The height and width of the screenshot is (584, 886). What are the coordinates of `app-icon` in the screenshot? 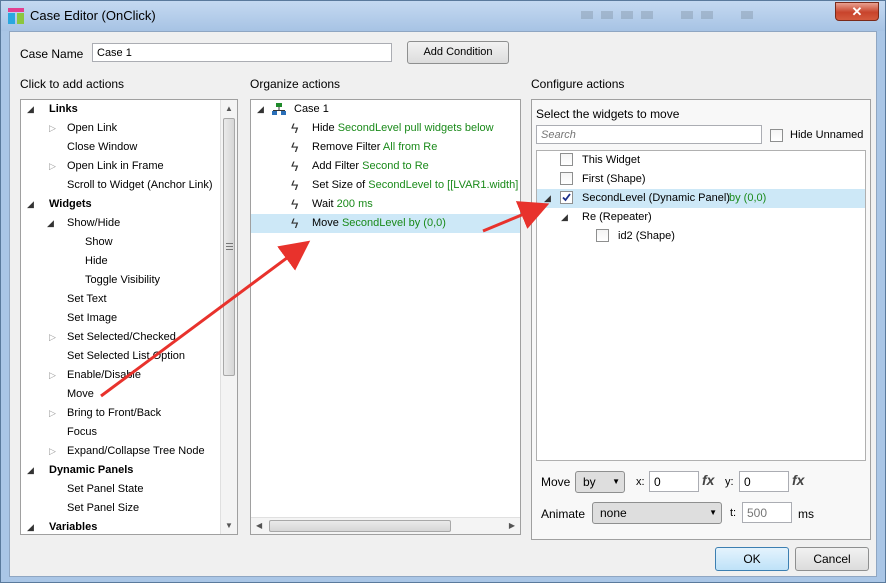 It's located at (16, 16).